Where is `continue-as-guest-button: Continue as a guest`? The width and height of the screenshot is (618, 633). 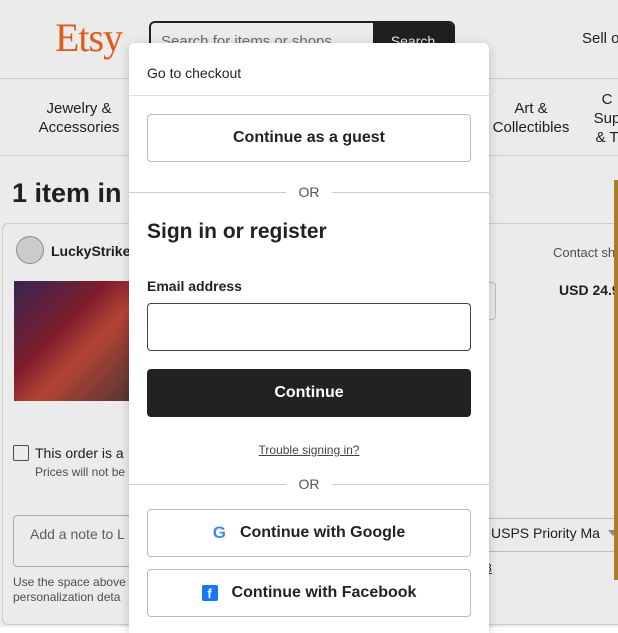 continue-as-guest-button: Continue as a guest is located at coordinates (309, 138).